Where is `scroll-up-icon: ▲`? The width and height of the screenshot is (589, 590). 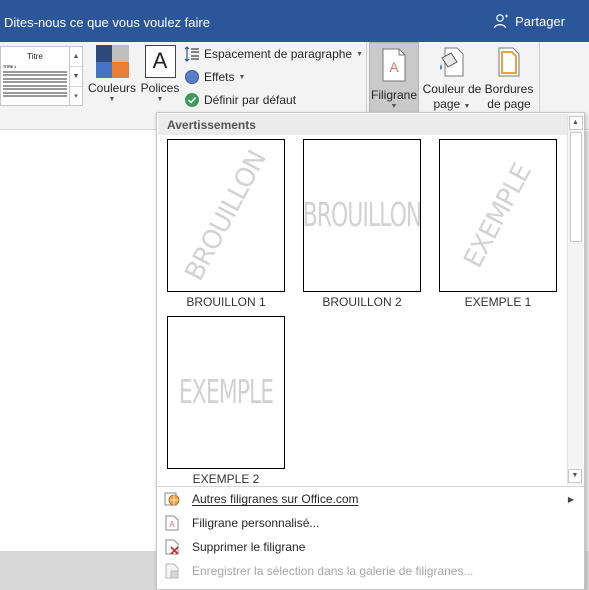
scroll-up-icon: ▲ is located at coordinates (575, 123).